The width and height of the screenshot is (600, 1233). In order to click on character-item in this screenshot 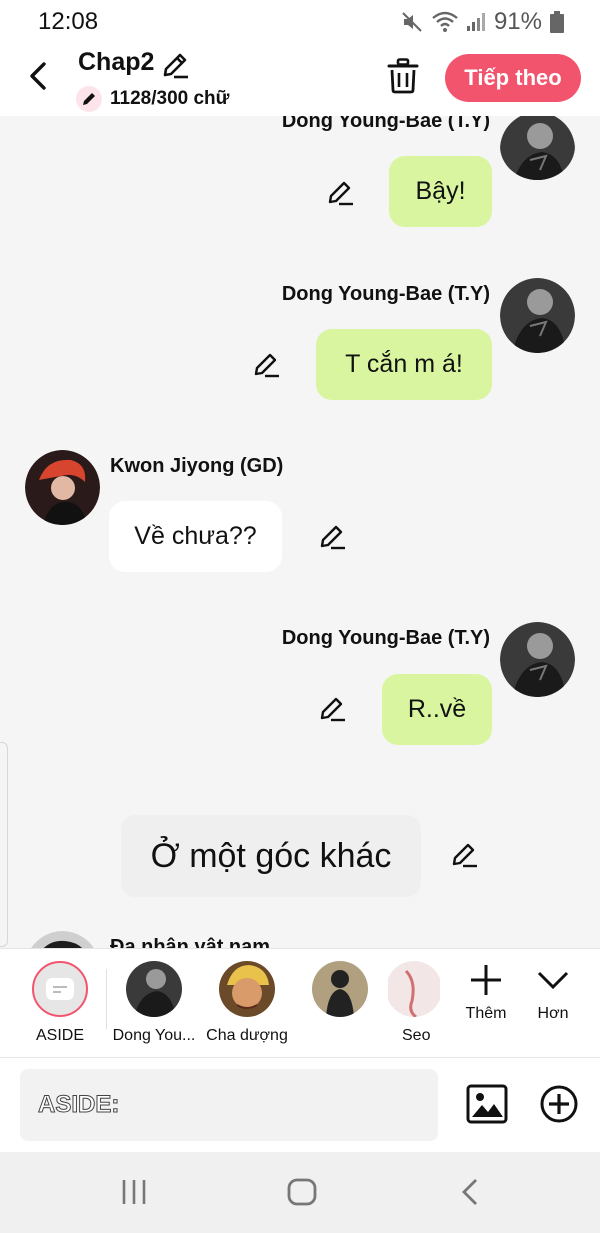, I will do `click(340, 994)`.